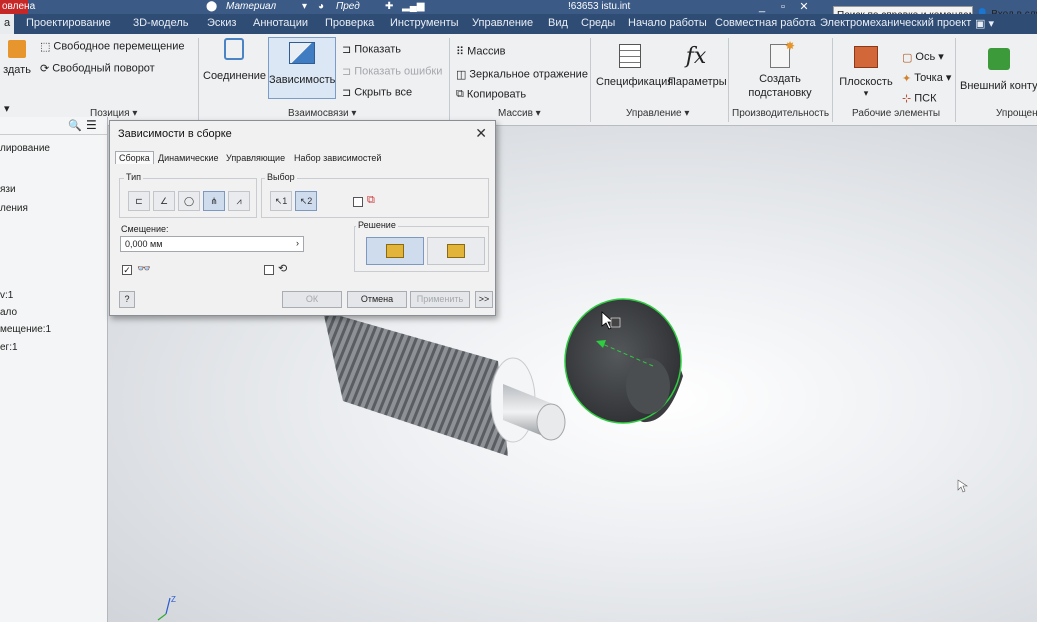 This screenshot has height=622, width=1037. I want to click on offset-input: 0,000 мм ›, so click(212, 244).